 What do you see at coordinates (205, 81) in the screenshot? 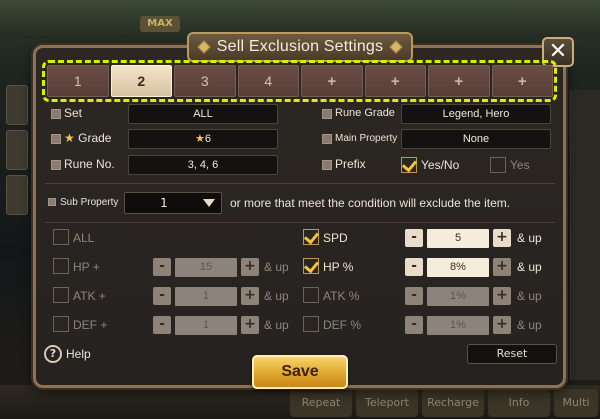
I see `tab-preset-3: 3` at bounding box center [205, 81].